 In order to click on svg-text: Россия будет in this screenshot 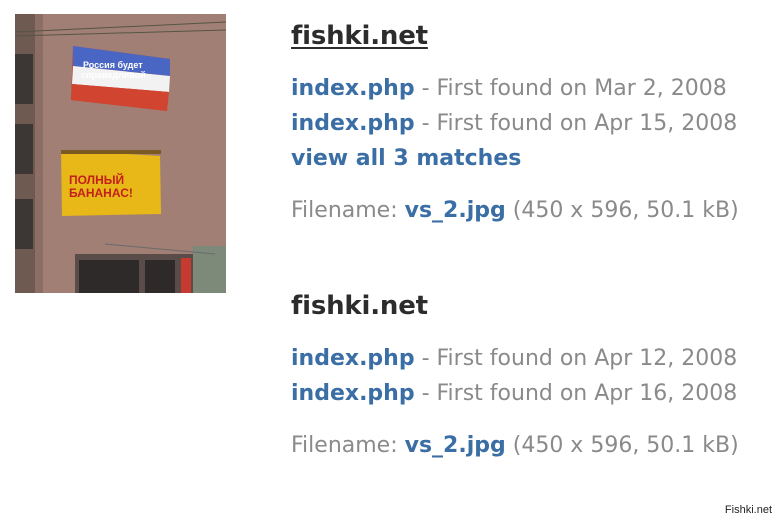, I will do `click(113, 65)`.